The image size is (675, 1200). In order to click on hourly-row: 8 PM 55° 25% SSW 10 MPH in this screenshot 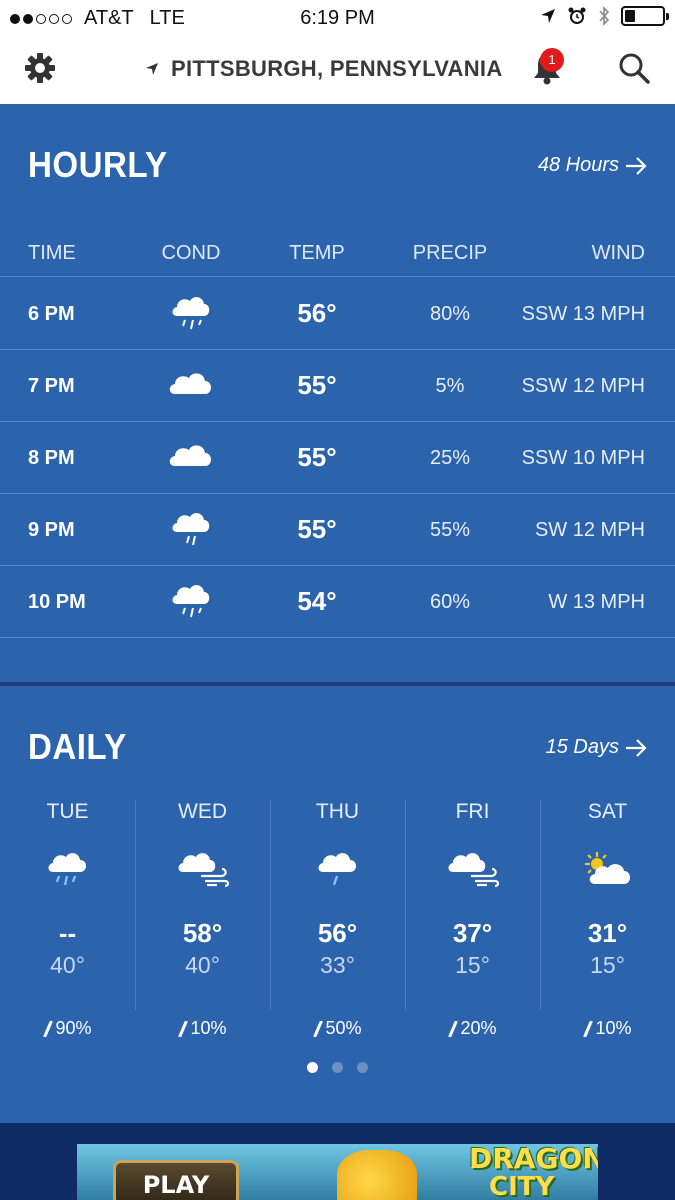, I will do `click(337, 458)`.